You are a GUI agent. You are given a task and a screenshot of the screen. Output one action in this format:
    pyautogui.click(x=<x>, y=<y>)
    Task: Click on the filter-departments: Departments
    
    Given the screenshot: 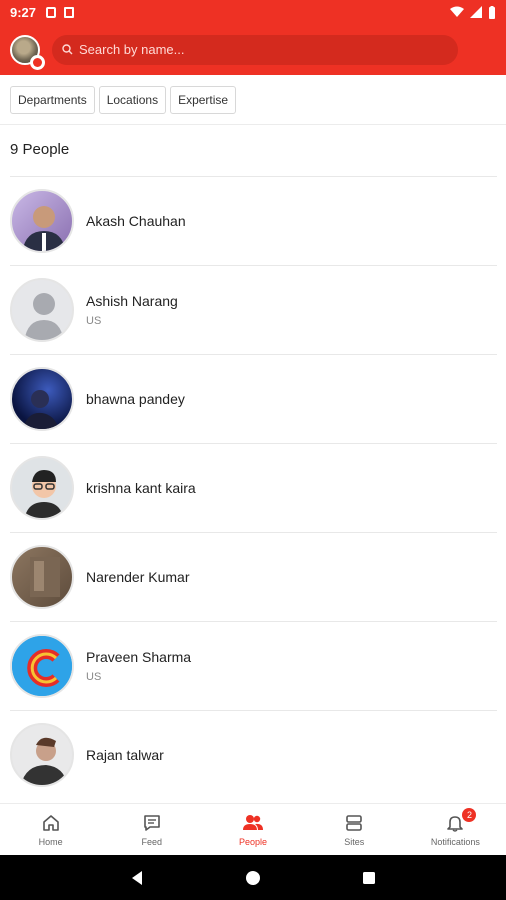 What is the action you would take?
    pyautogui.click(x=52, y=99)
    